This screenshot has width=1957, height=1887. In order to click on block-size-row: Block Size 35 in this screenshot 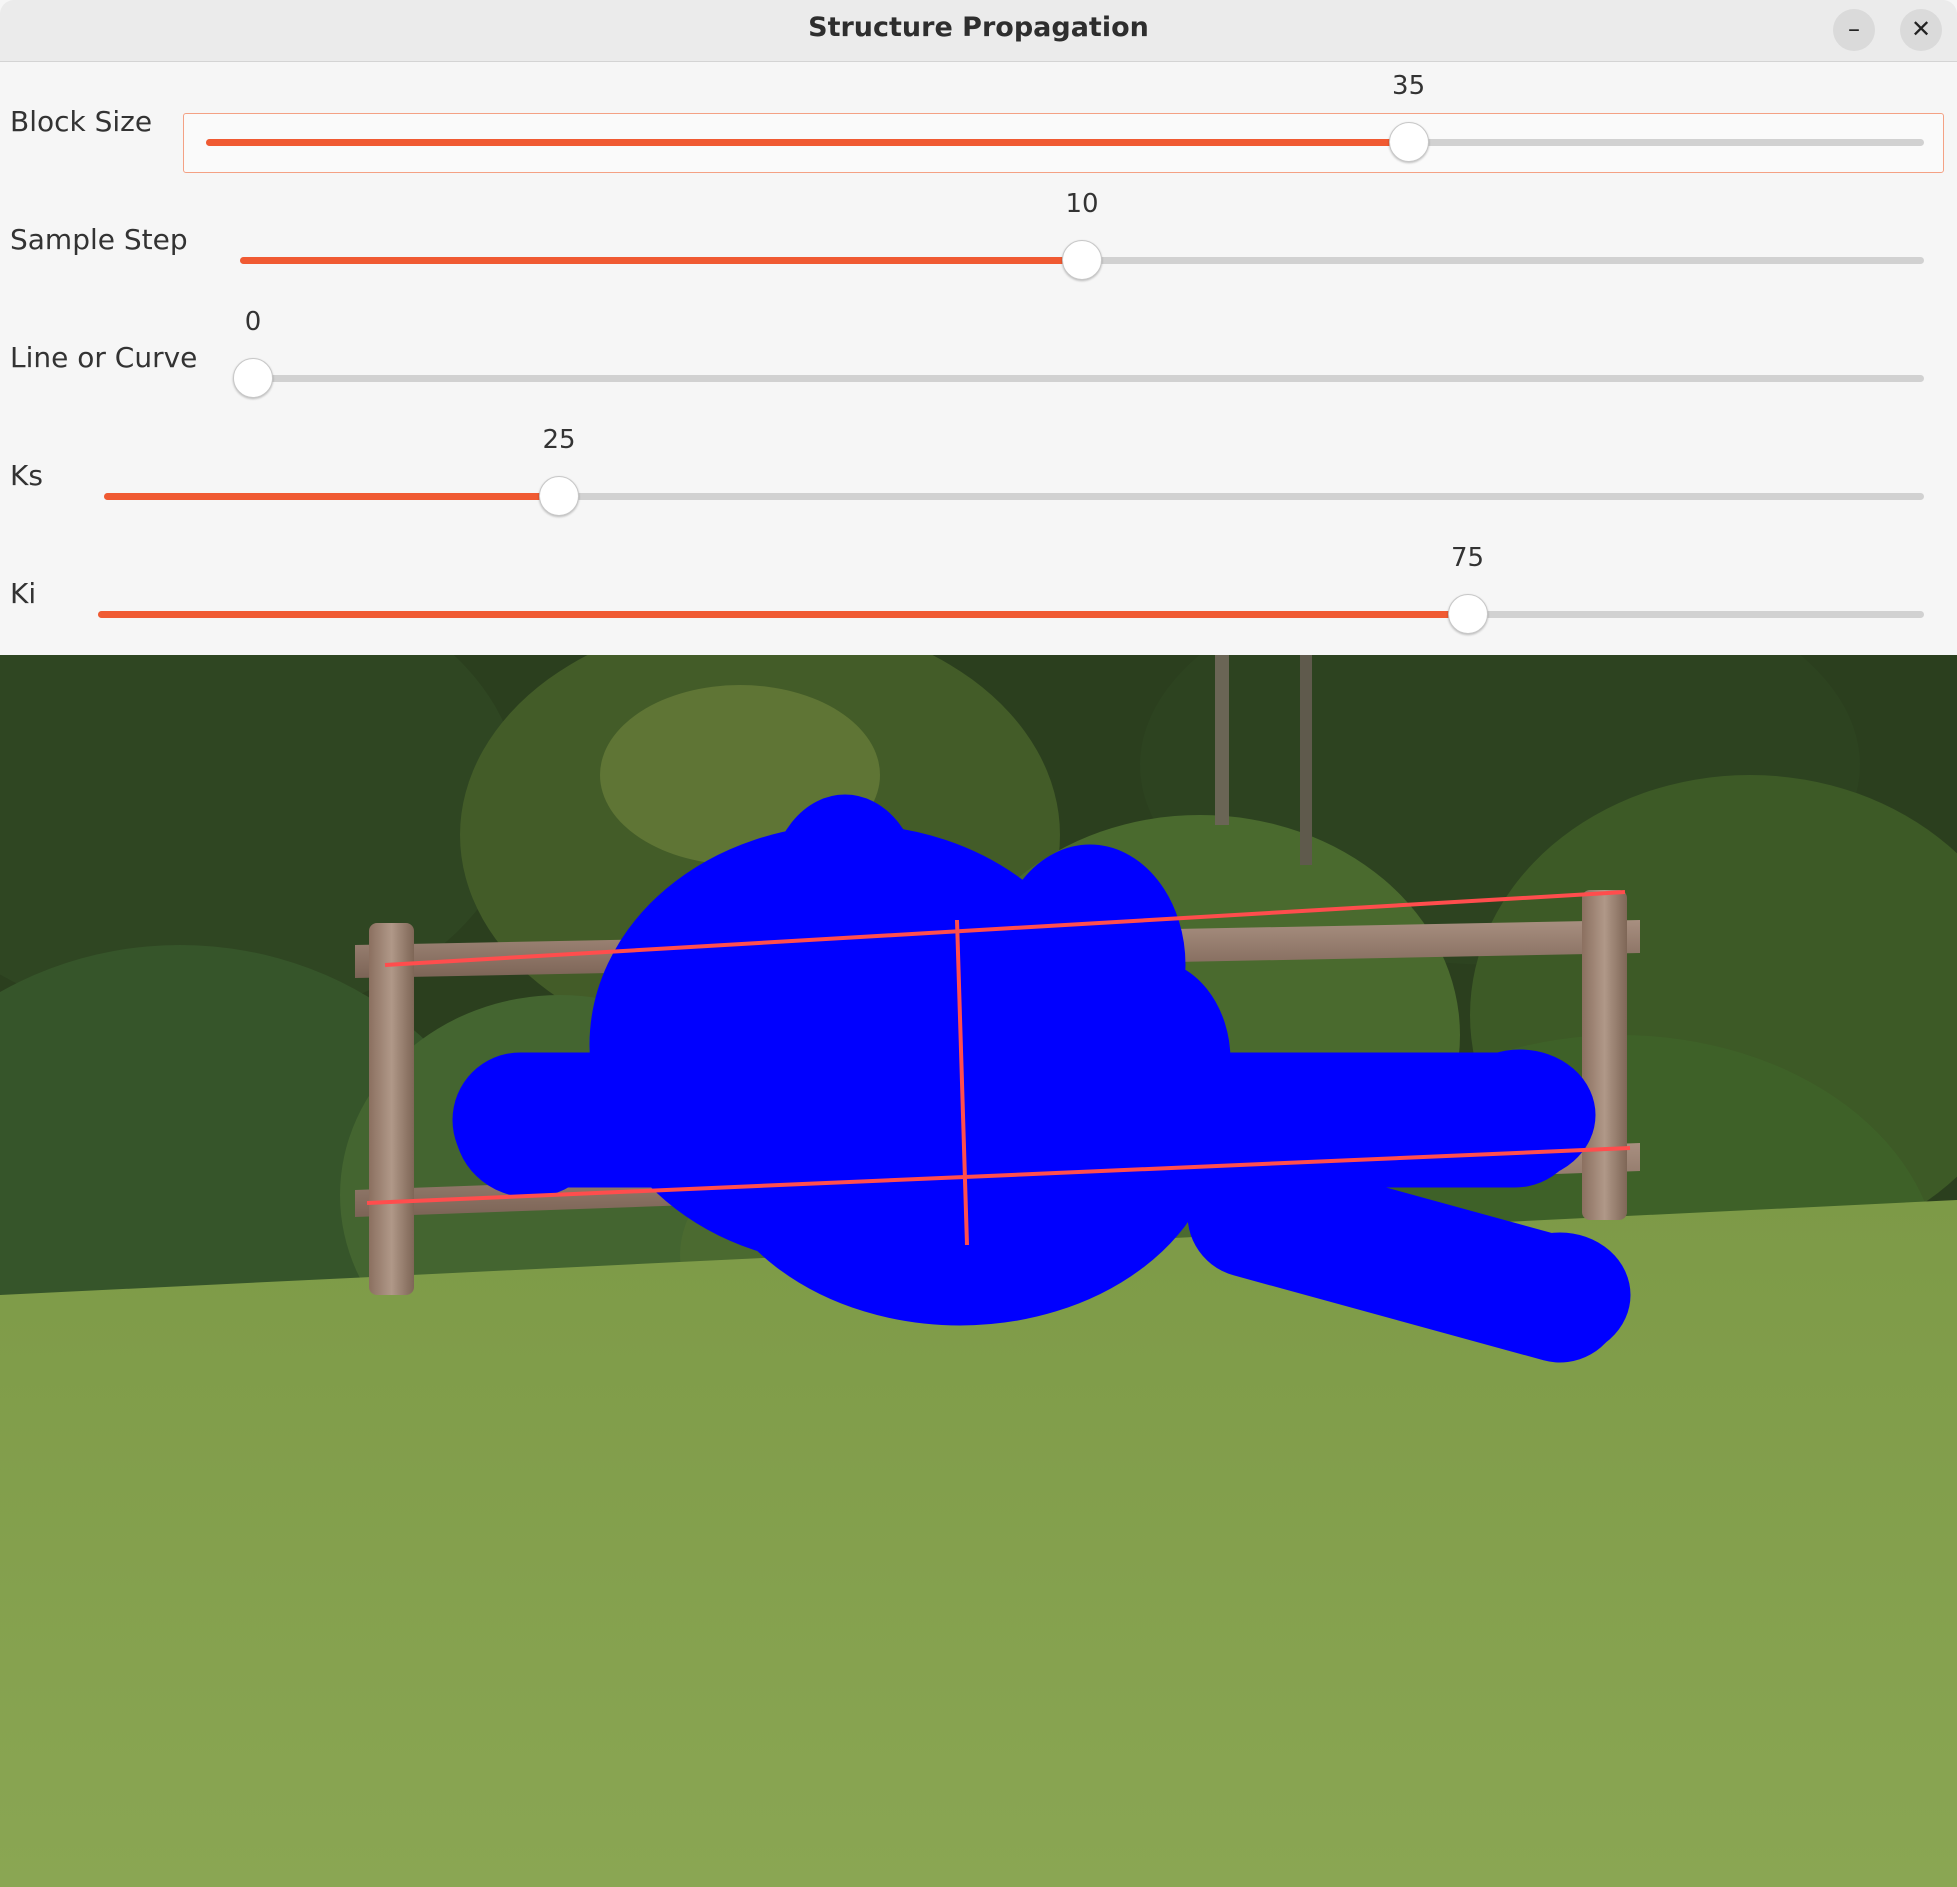, I will do `click(978, 121)`.